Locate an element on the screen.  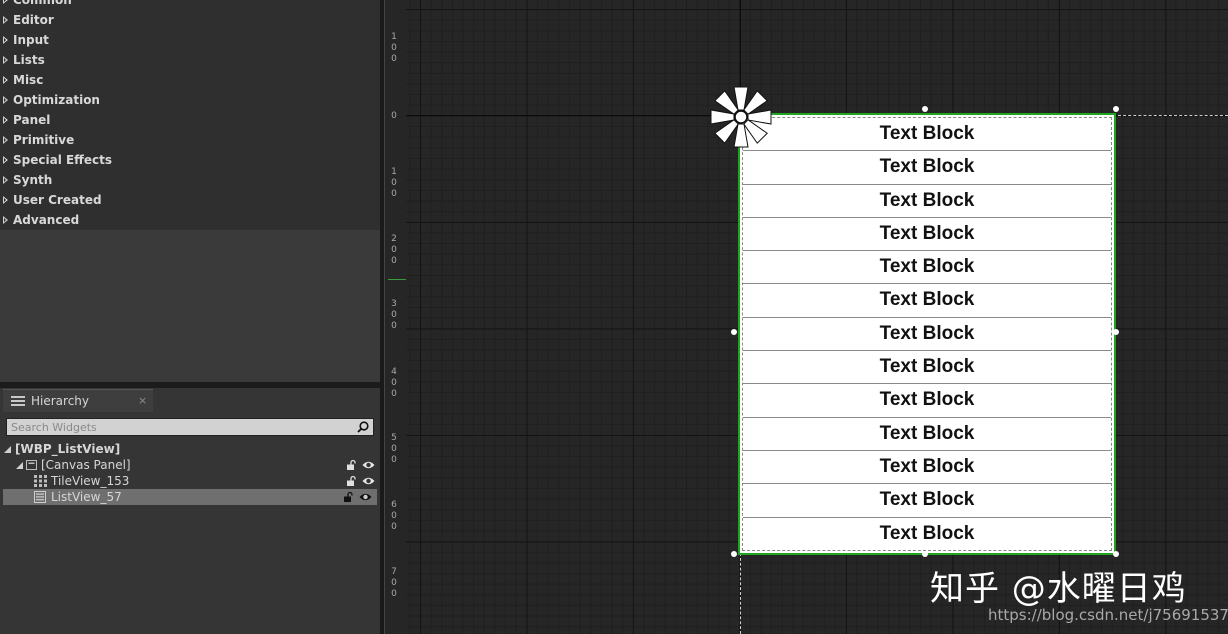
palette-category-special-effects: Special Effects is located at coordinates (190, 160).